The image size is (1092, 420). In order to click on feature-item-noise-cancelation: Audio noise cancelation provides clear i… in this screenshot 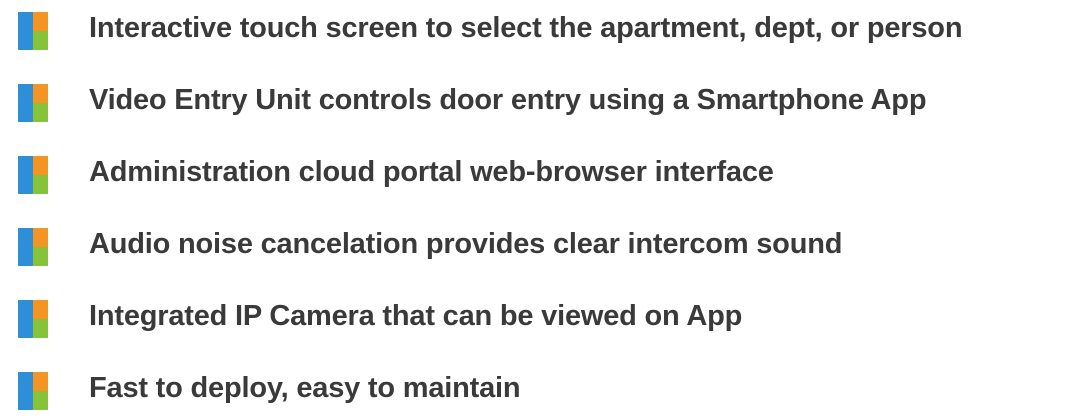, I will do `click(546, 245)`.